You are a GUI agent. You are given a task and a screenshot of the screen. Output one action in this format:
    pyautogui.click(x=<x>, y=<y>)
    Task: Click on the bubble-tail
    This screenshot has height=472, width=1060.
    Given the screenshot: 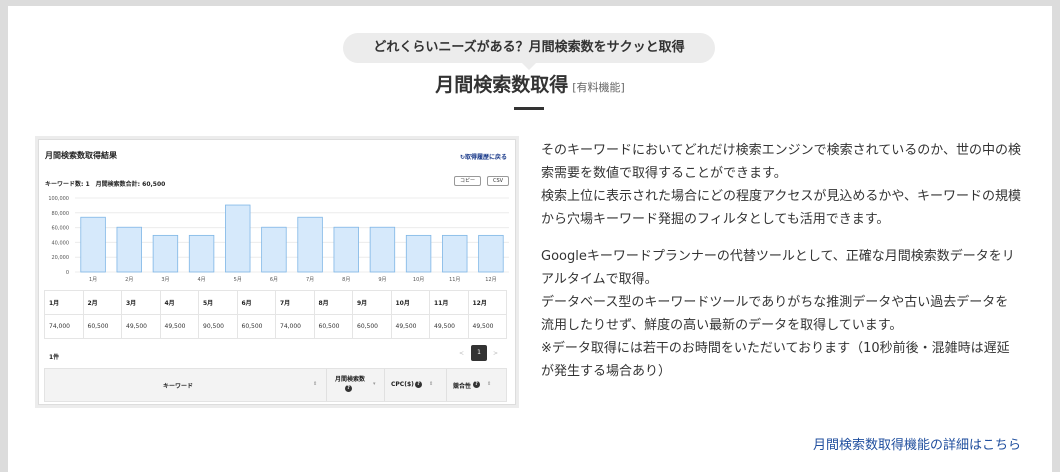 What is the action you would take?
    pyautogui.click(x=529, y=66)
    